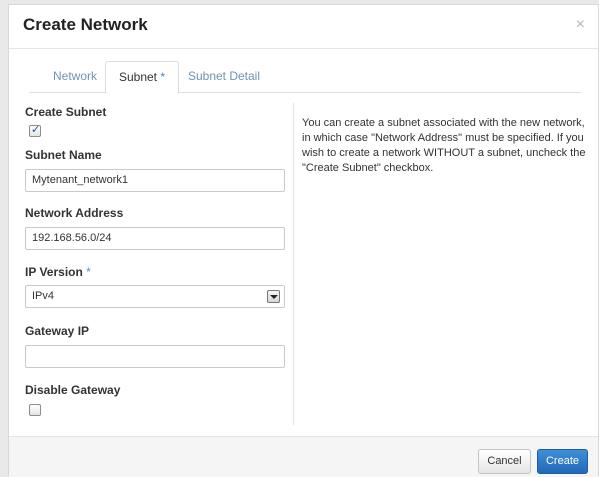 The image size is (599, 477). Describe the element at coordinates (293, 264) in the screenshot. I see `column-divider` at that location.